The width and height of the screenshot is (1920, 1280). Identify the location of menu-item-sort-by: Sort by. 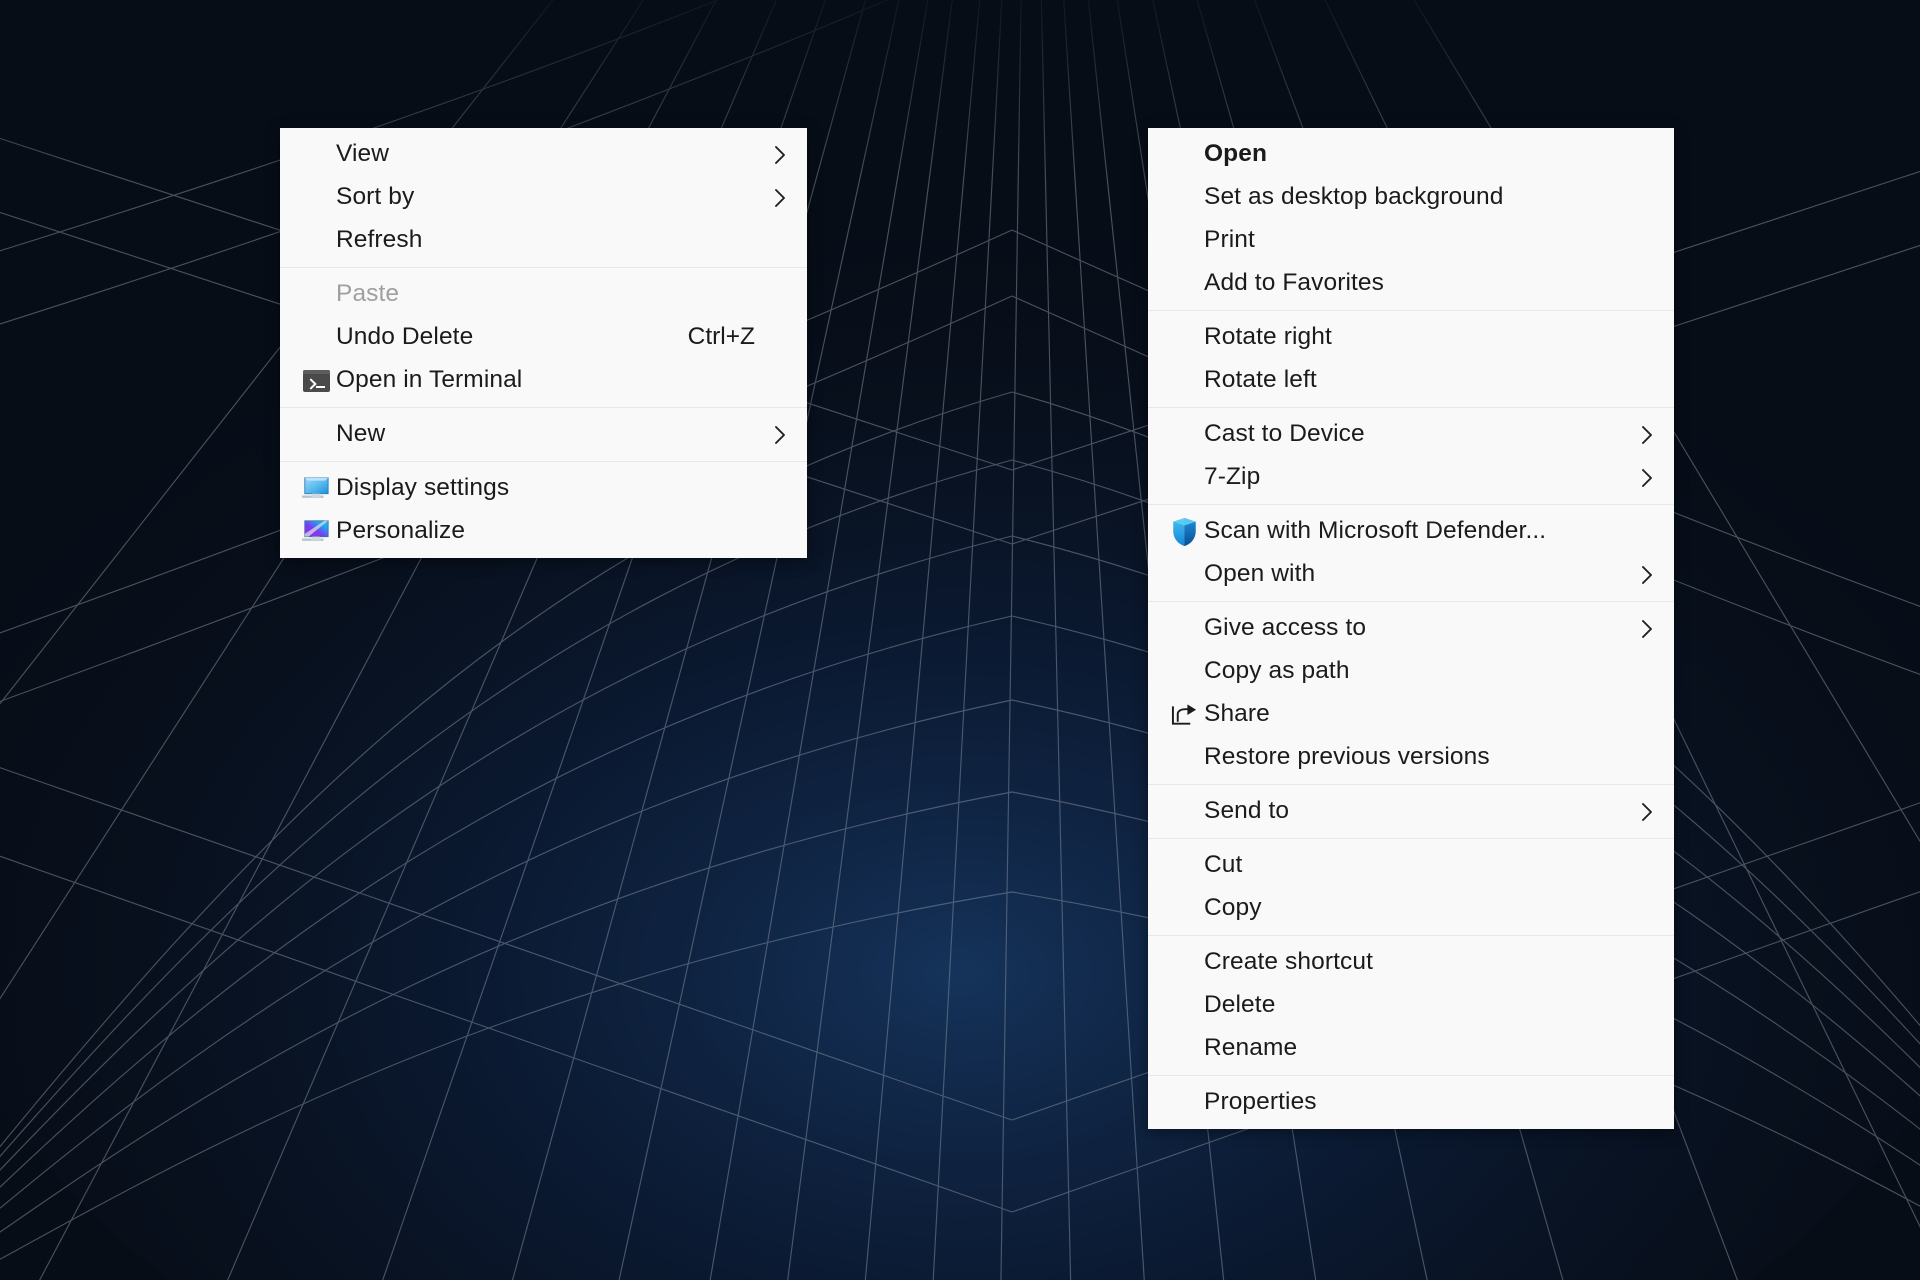
(543, 197).